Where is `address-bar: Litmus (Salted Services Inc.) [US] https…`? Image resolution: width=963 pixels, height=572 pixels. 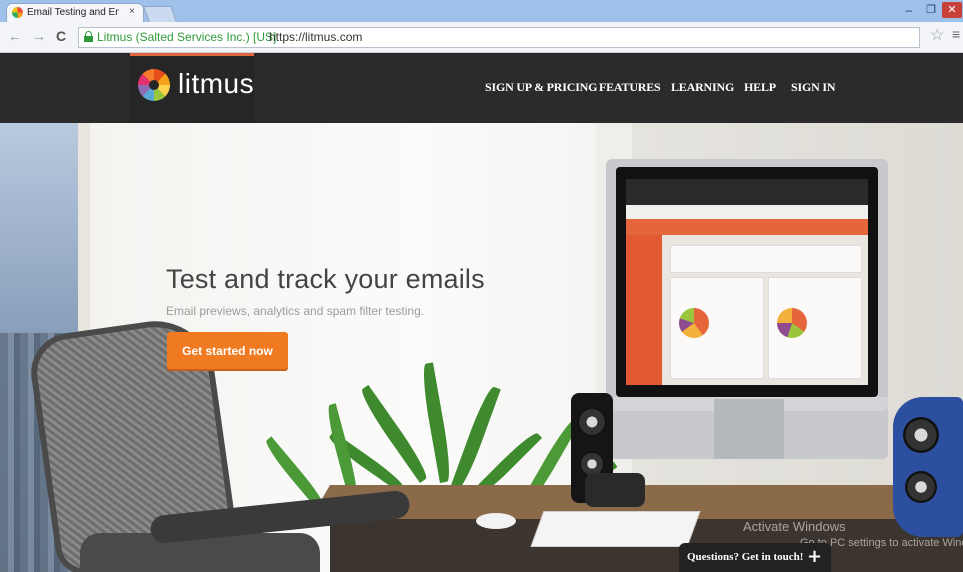
address-bar: Litmus (Salted Services Inc.) [US] https… is located at coordinates (499, 37).